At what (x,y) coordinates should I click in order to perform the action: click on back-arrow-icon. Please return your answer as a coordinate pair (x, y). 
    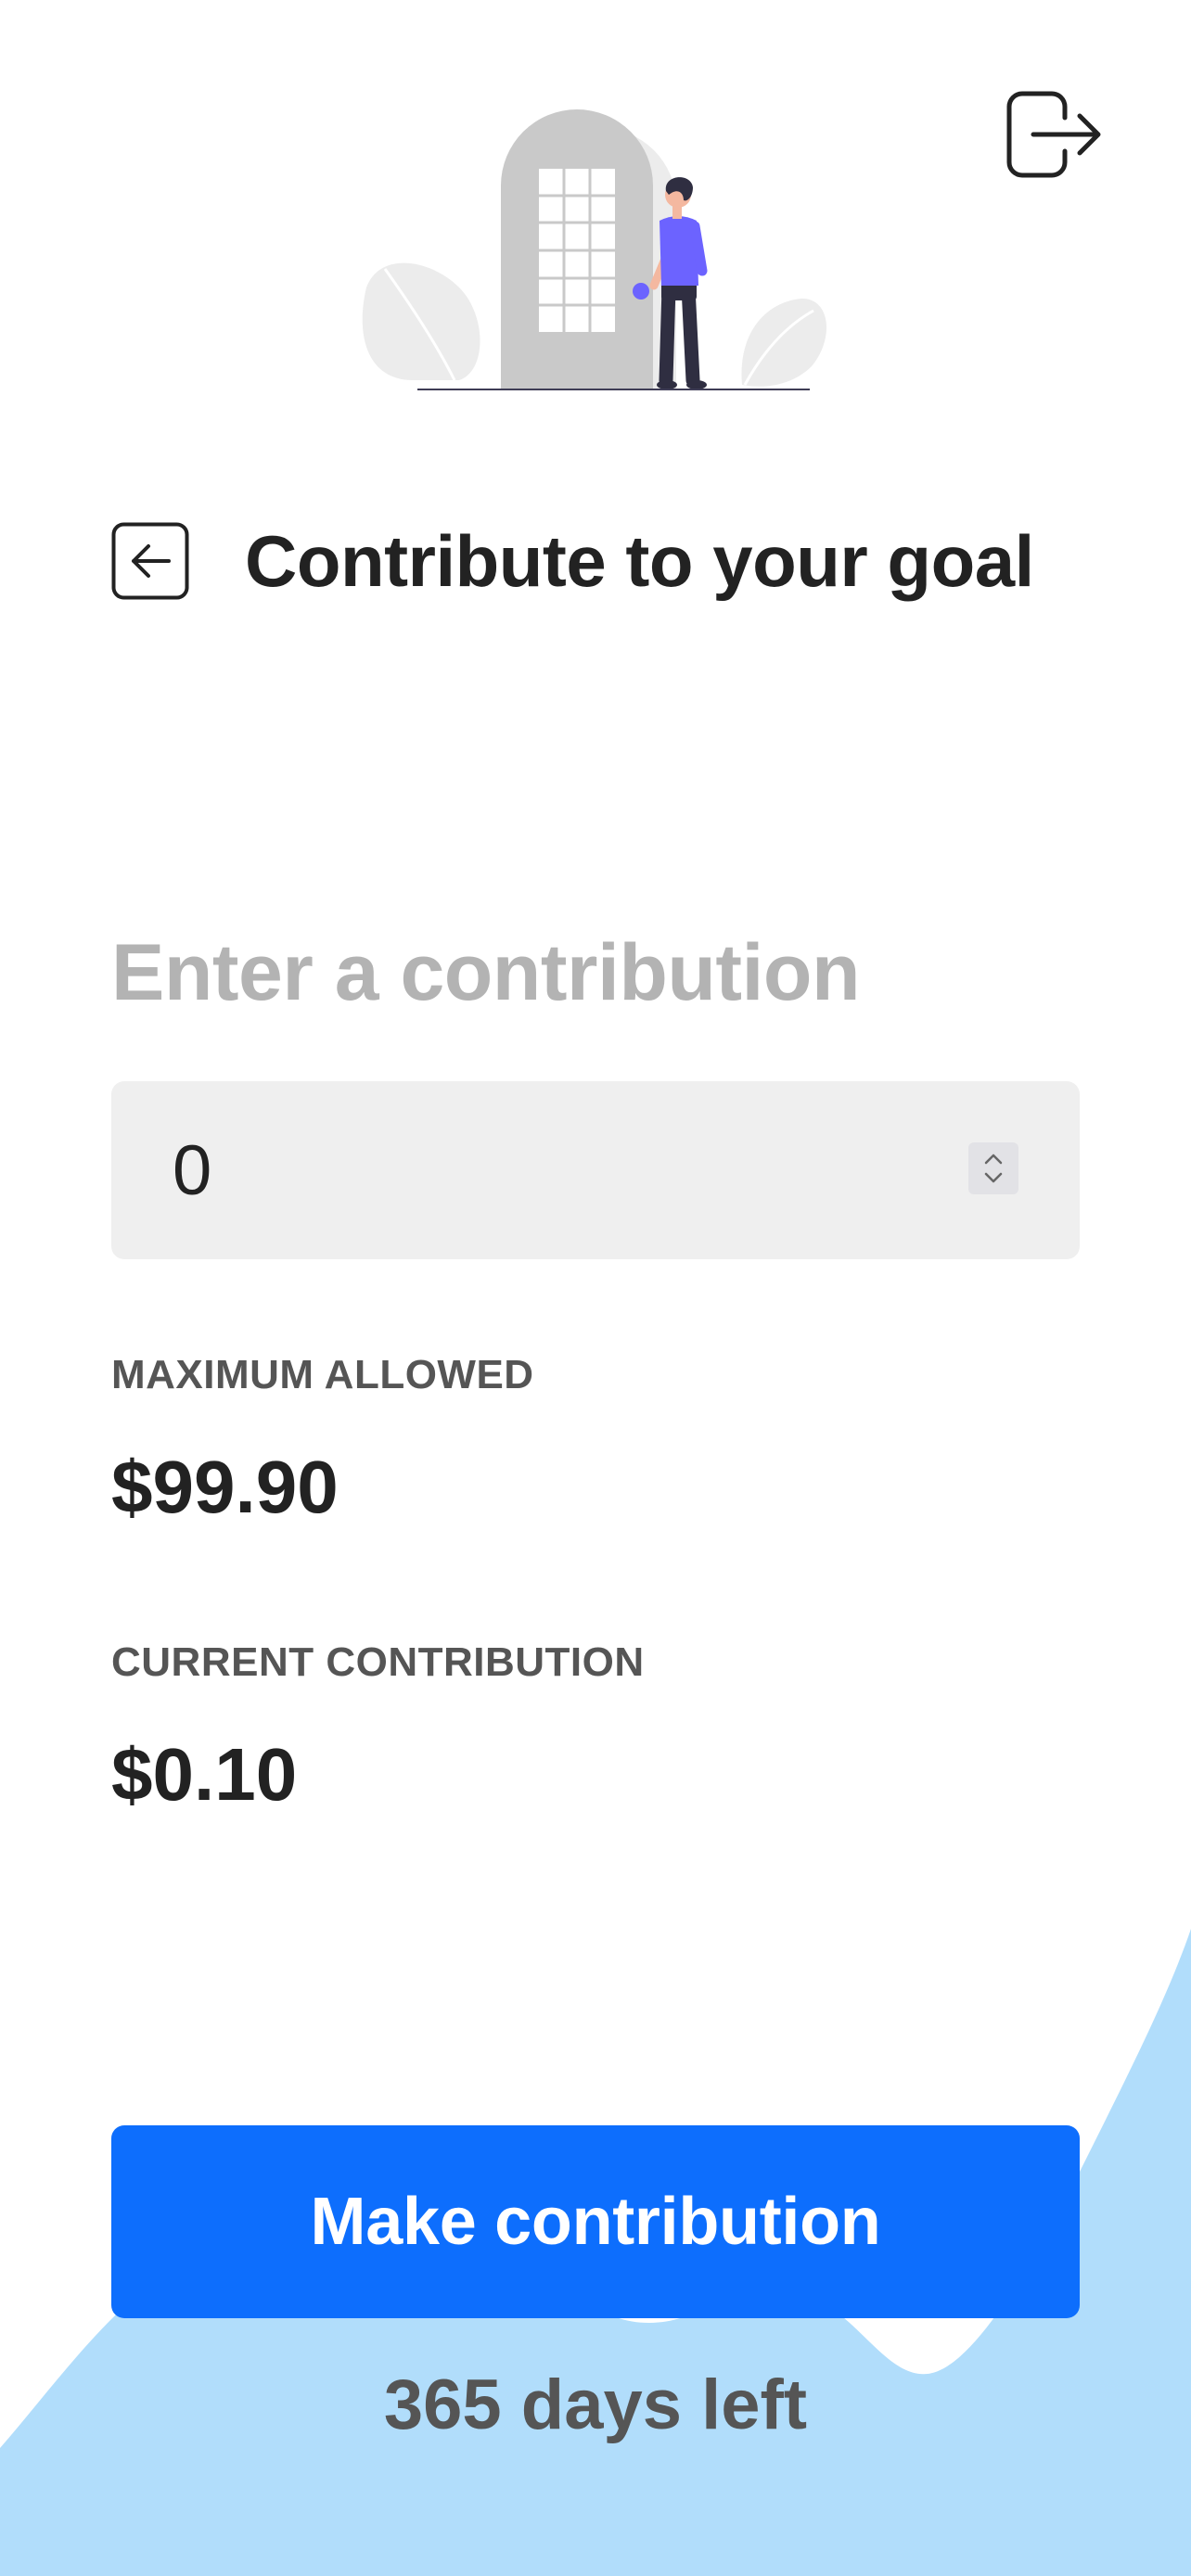
    Looking at the image, I should click on (150, 561).